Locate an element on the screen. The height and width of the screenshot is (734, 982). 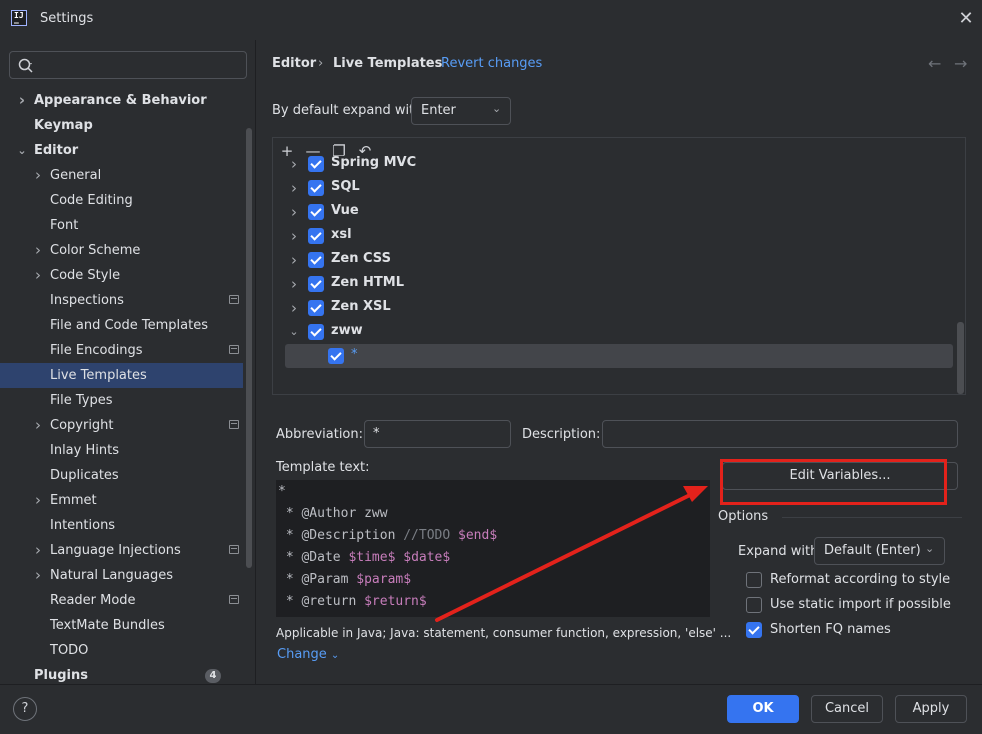
forward-arrow-icon: → is located at coordinates (960, 63).